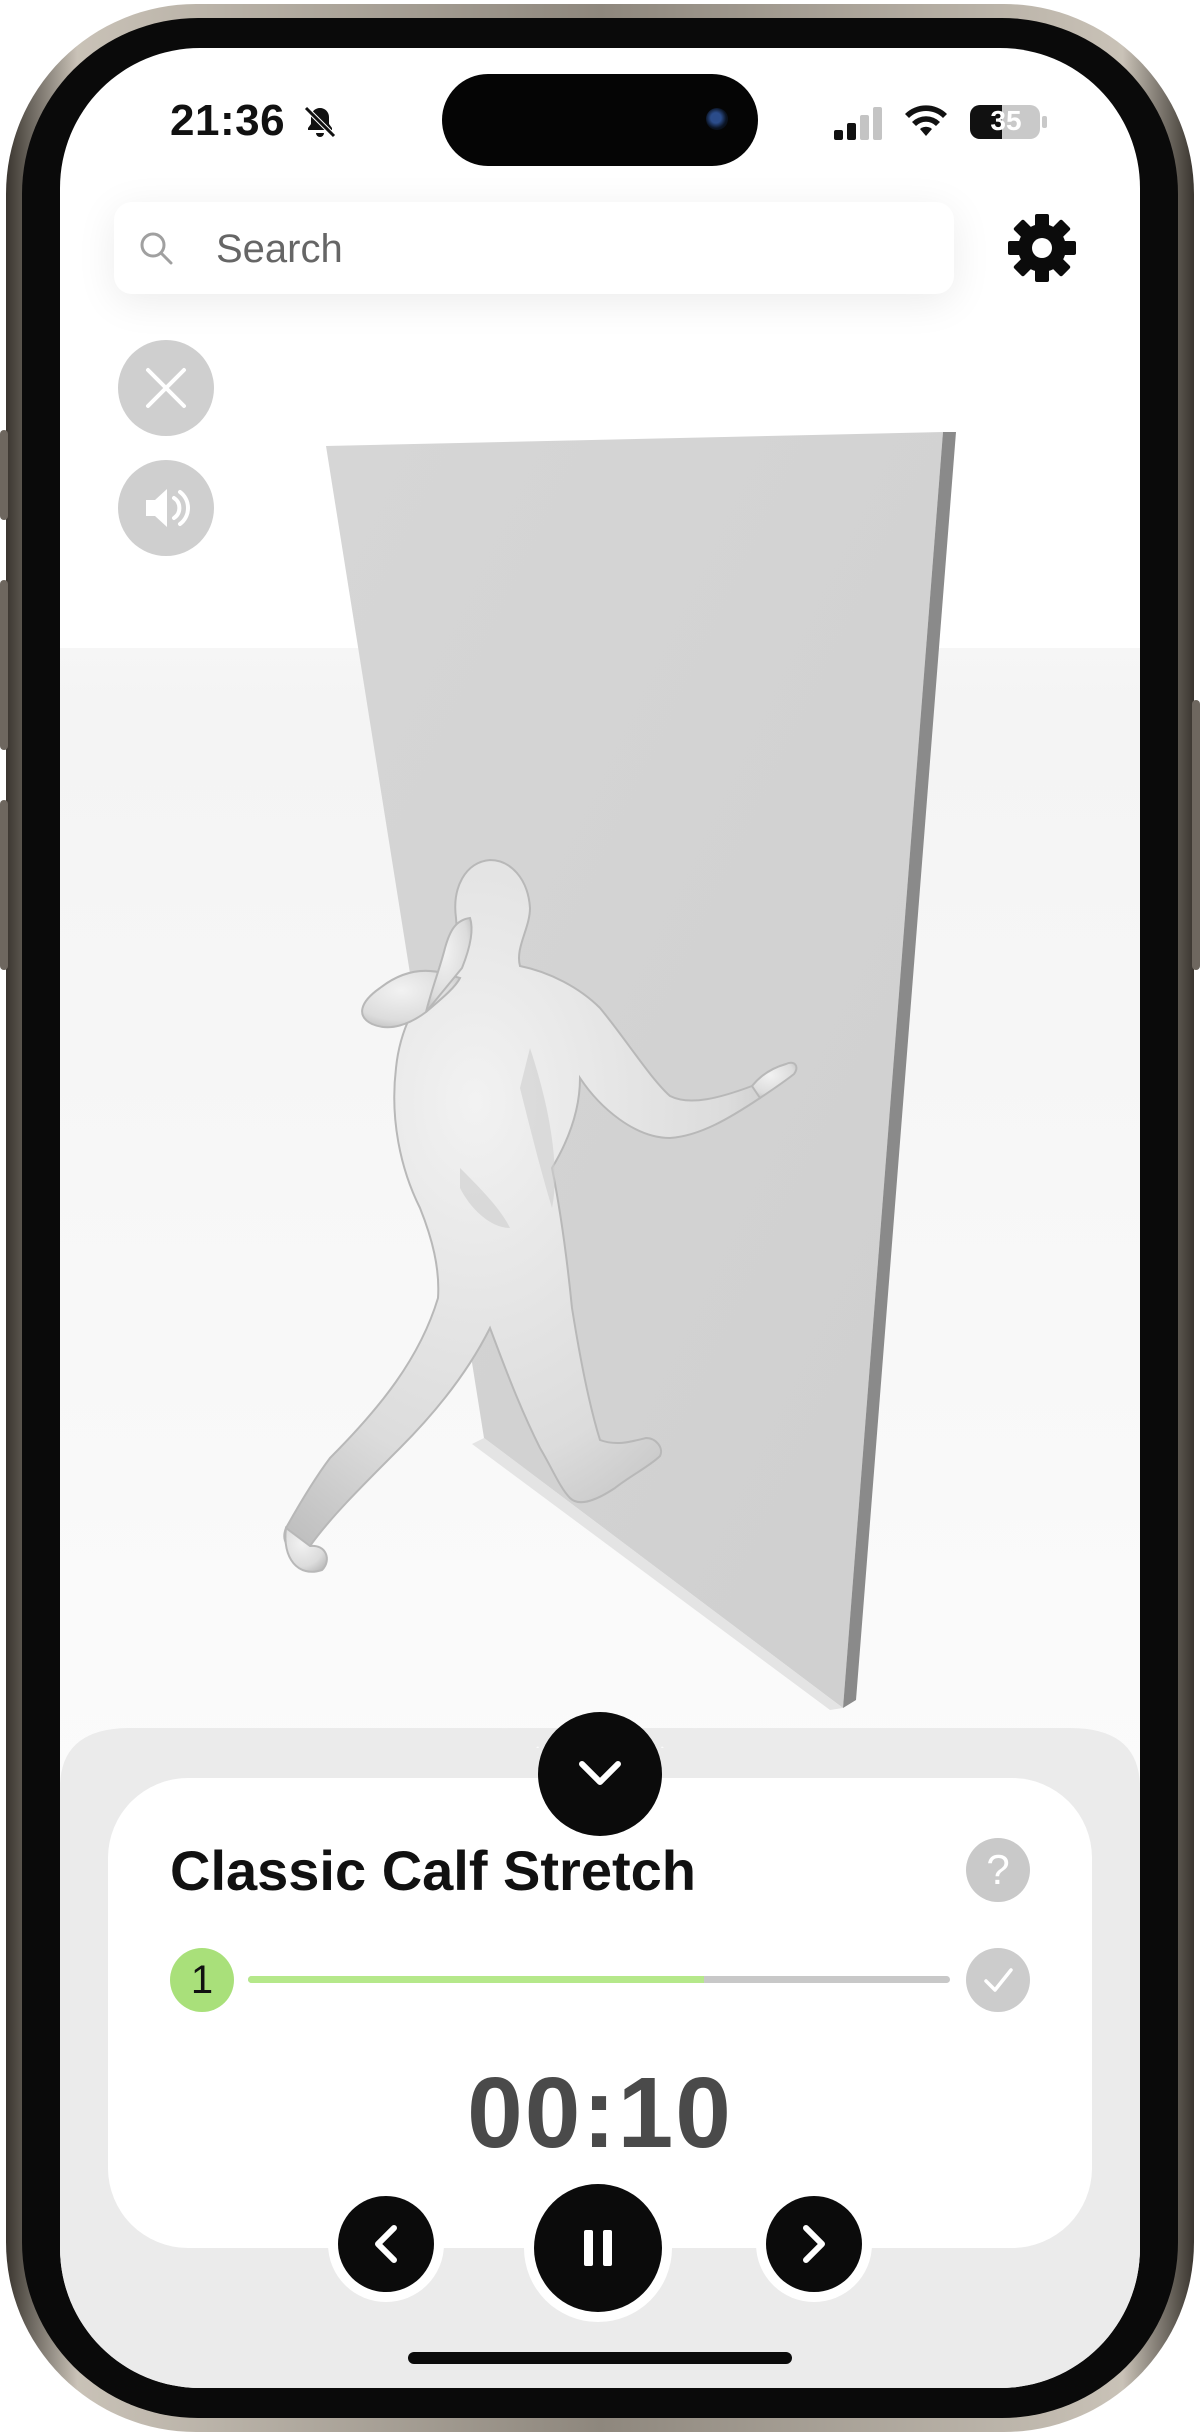 This screenshot has height=2436, width=1200. I want to click on next-button, so click(814, 2244).